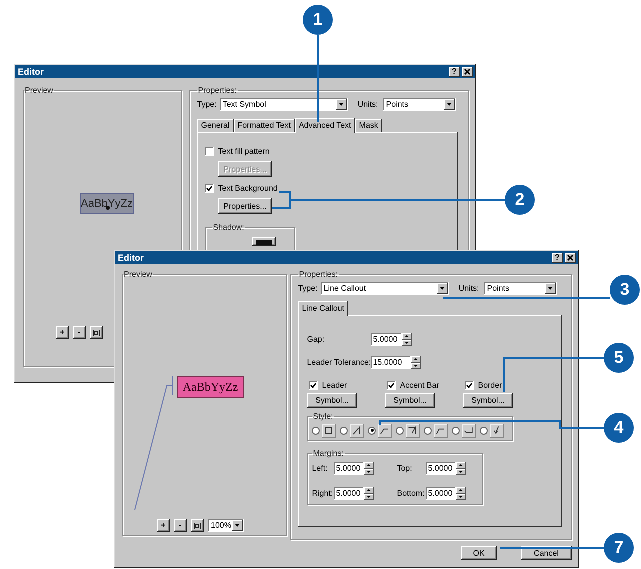 Image resolution: width=641 pixels, height=569 pixels. What do you see at coordinates (479, 553) in the screenshot?
I see `ok-button: OK` at bounding box center [479, 553].